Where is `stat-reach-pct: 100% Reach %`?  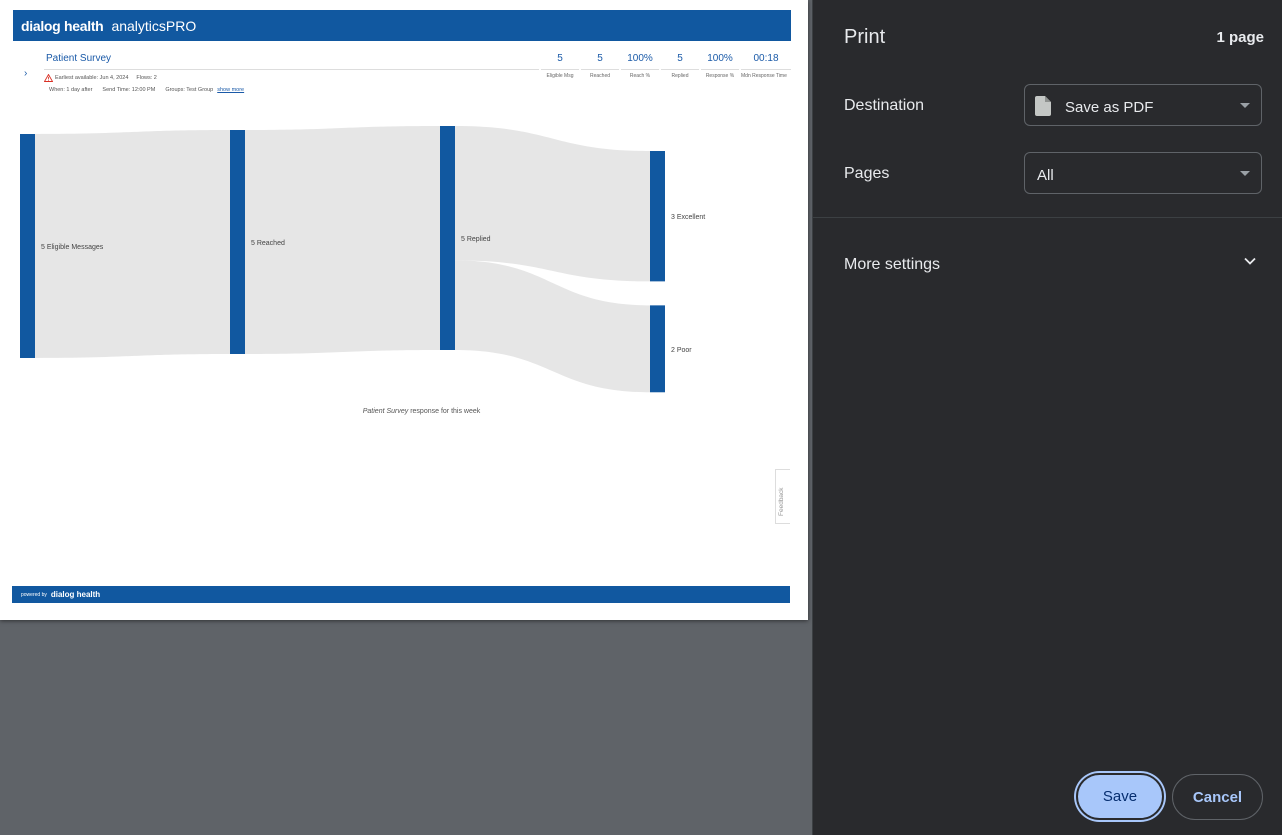 stat-reach-pct: 100% Reach % is located at coordinates (640, 65).